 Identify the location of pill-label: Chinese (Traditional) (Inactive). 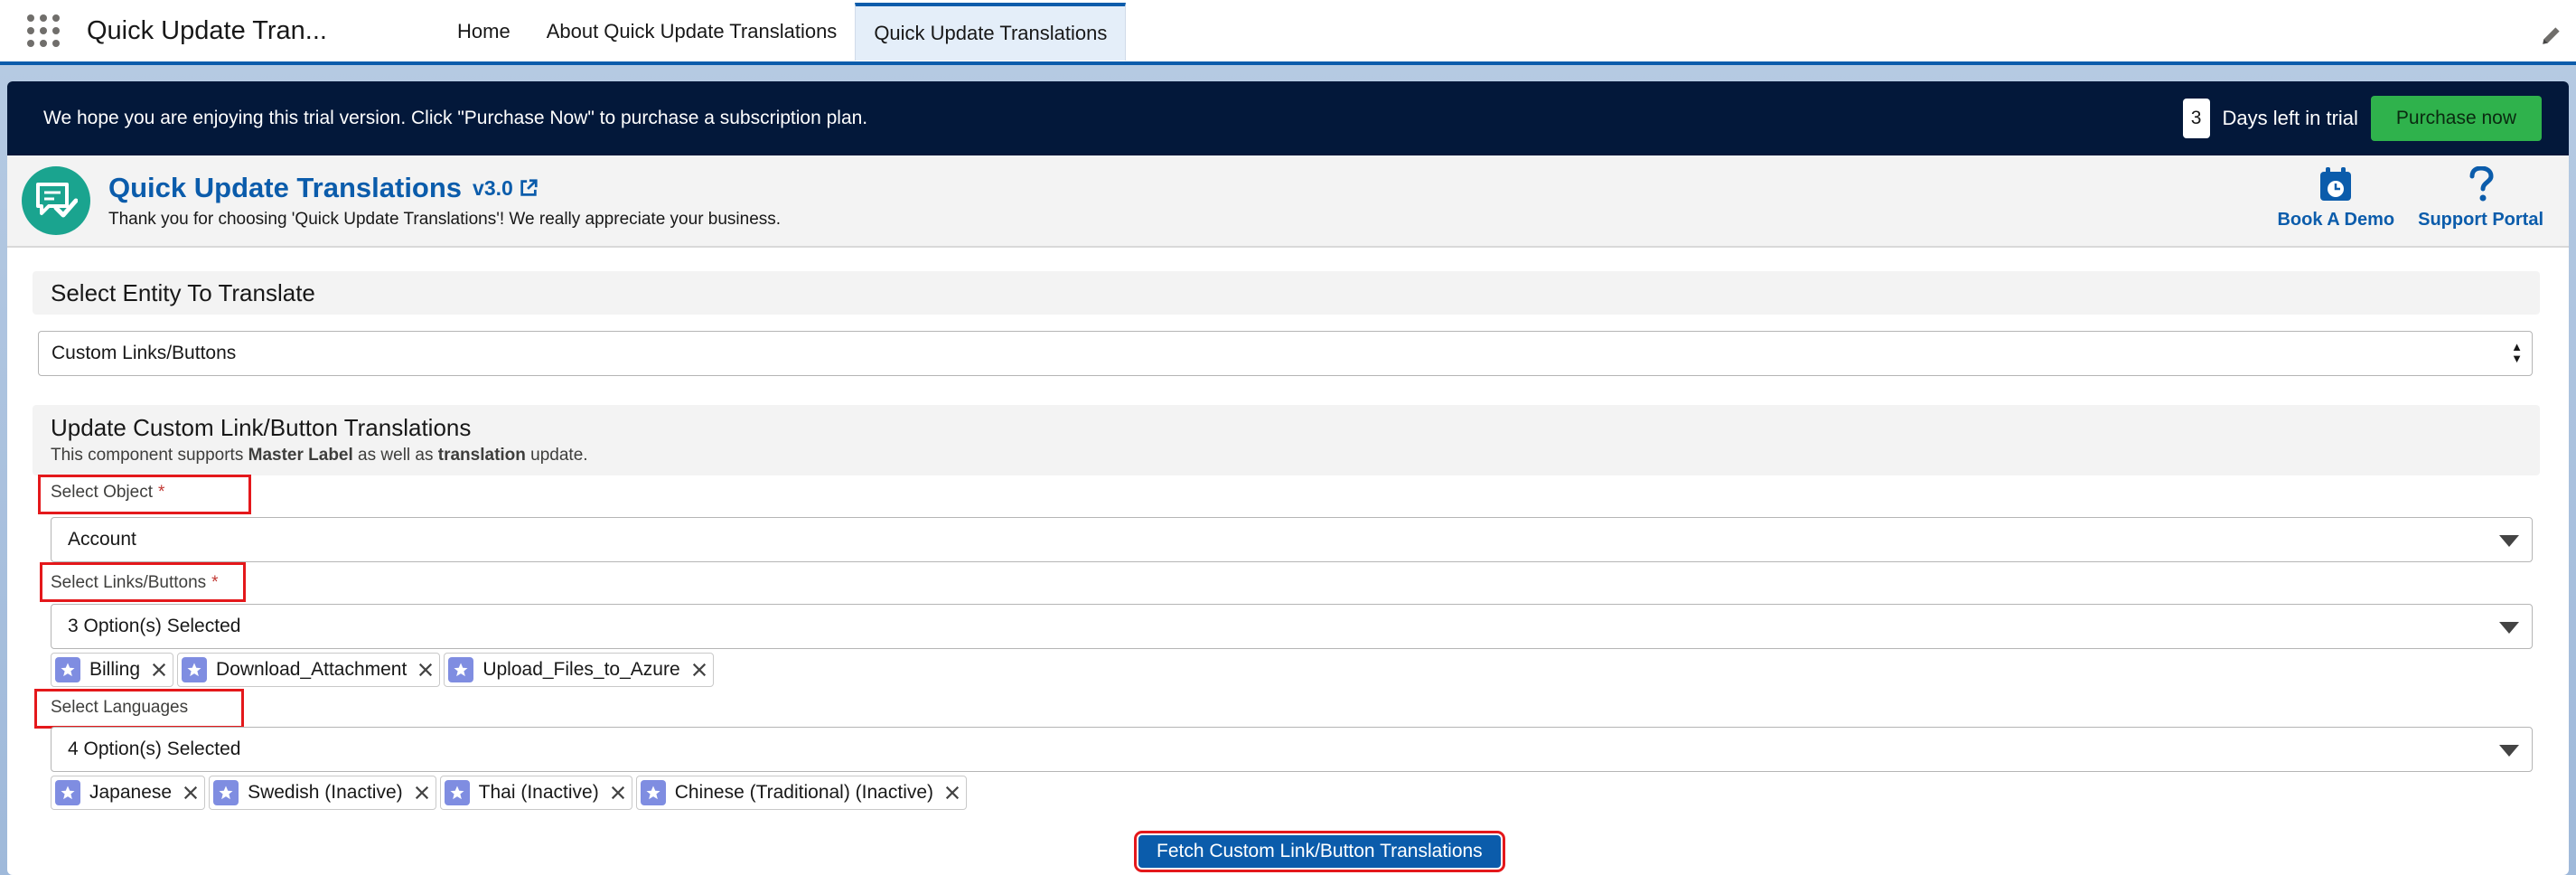
(804, 793).